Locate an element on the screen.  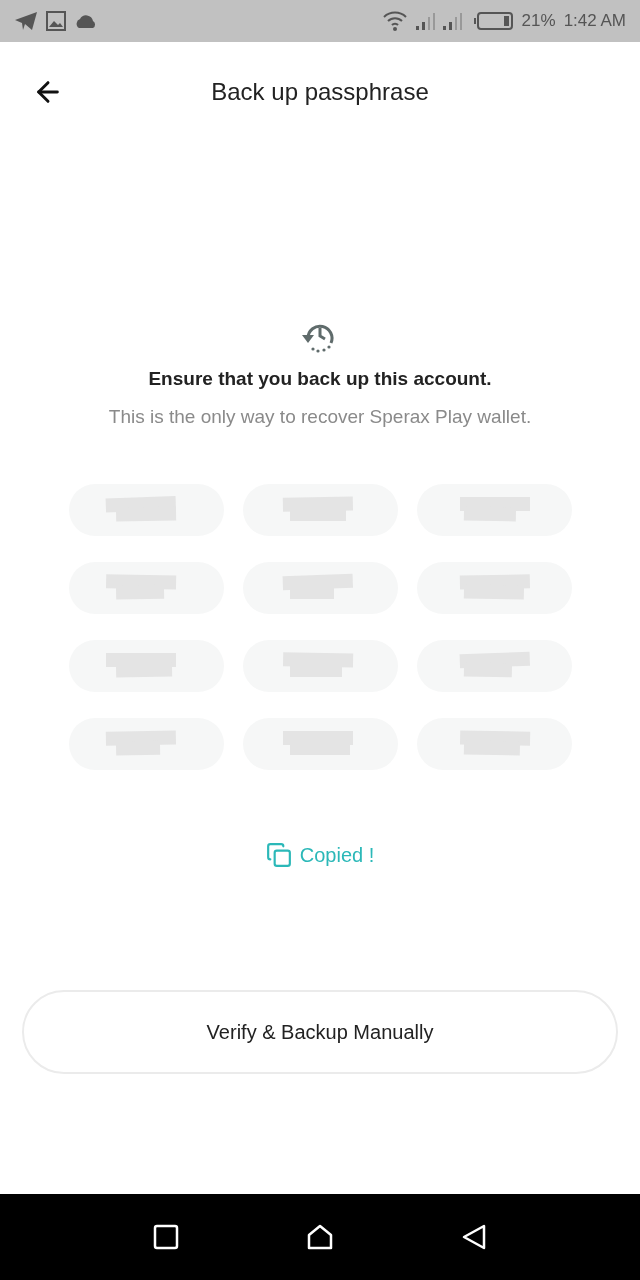
page-title: Back up passphrase is located at coordinates (320, 92).